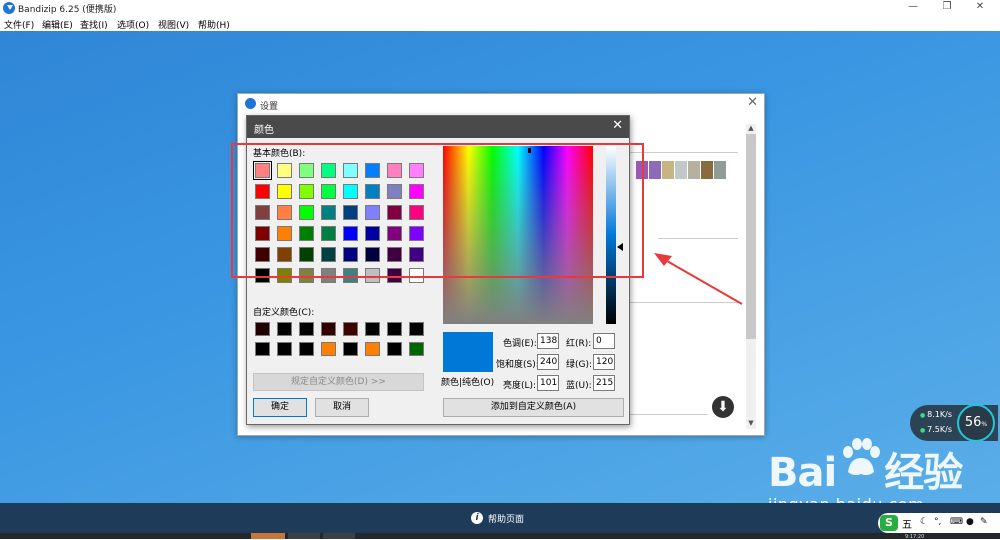  What do you see at coordinates (604, 362) in the screenshot?
I see `green-field: 120` at bounding box center [604, 362].